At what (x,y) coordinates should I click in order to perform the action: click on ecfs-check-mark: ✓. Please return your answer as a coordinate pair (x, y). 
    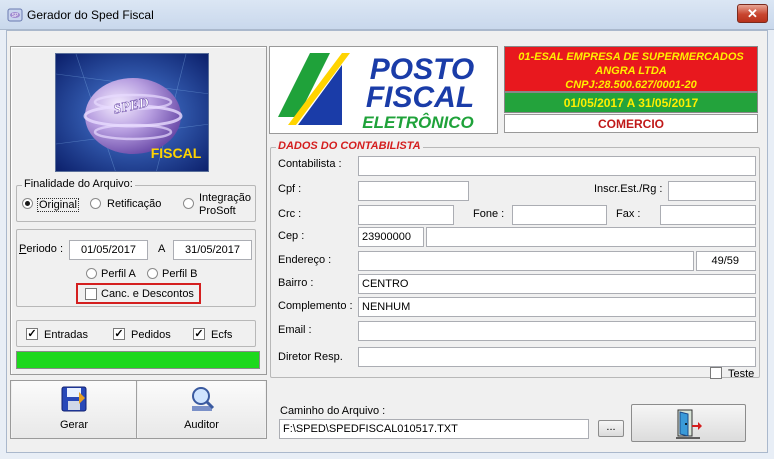
    Looking at the image, I should click on (199, 334).